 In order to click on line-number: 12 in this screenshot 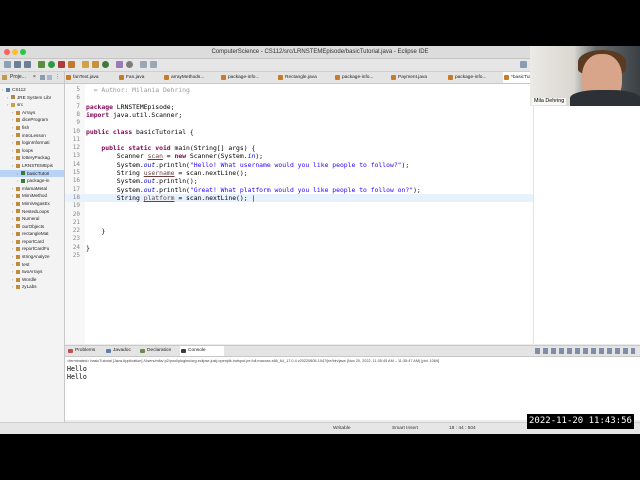, I will do `click(76, 148)`.